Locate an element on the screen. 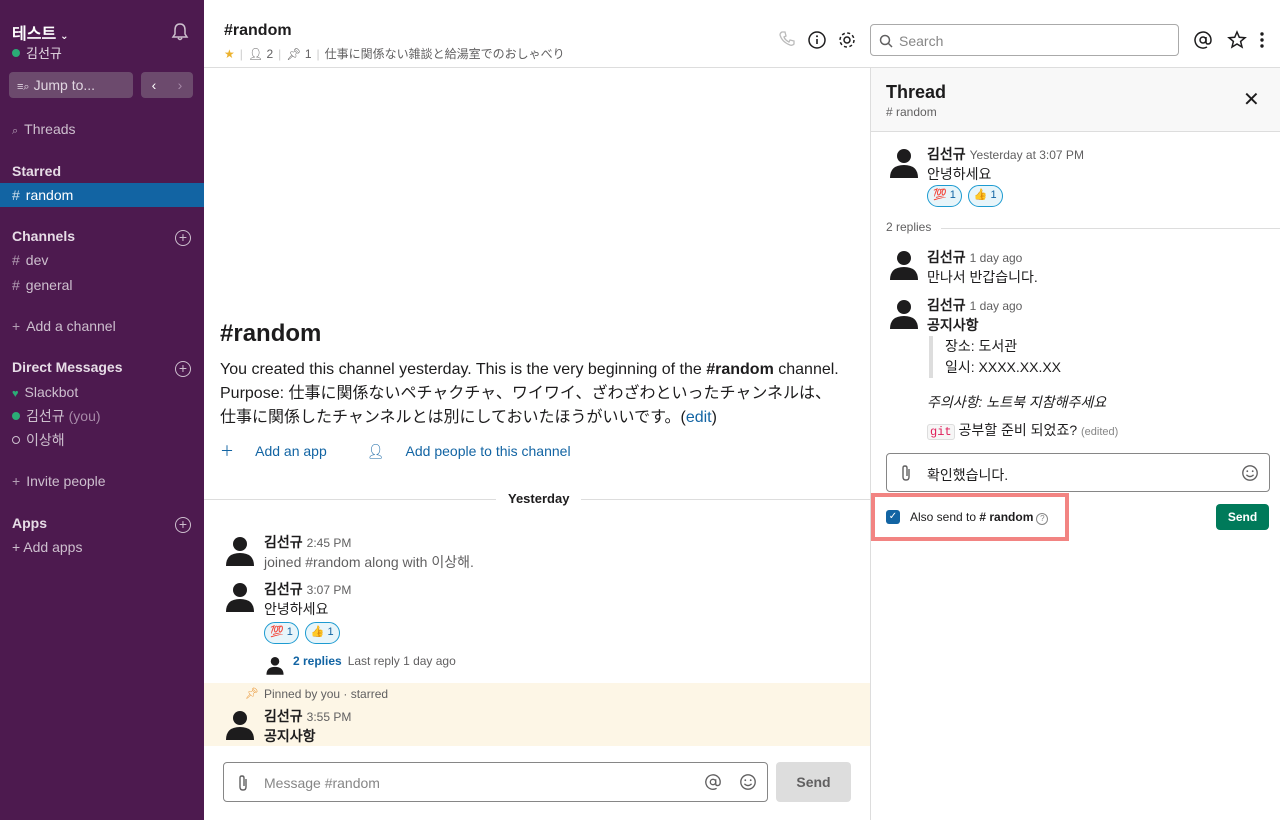 This screenshot has height=820, width=1280. search-icon is located at coordinates (886, 41).